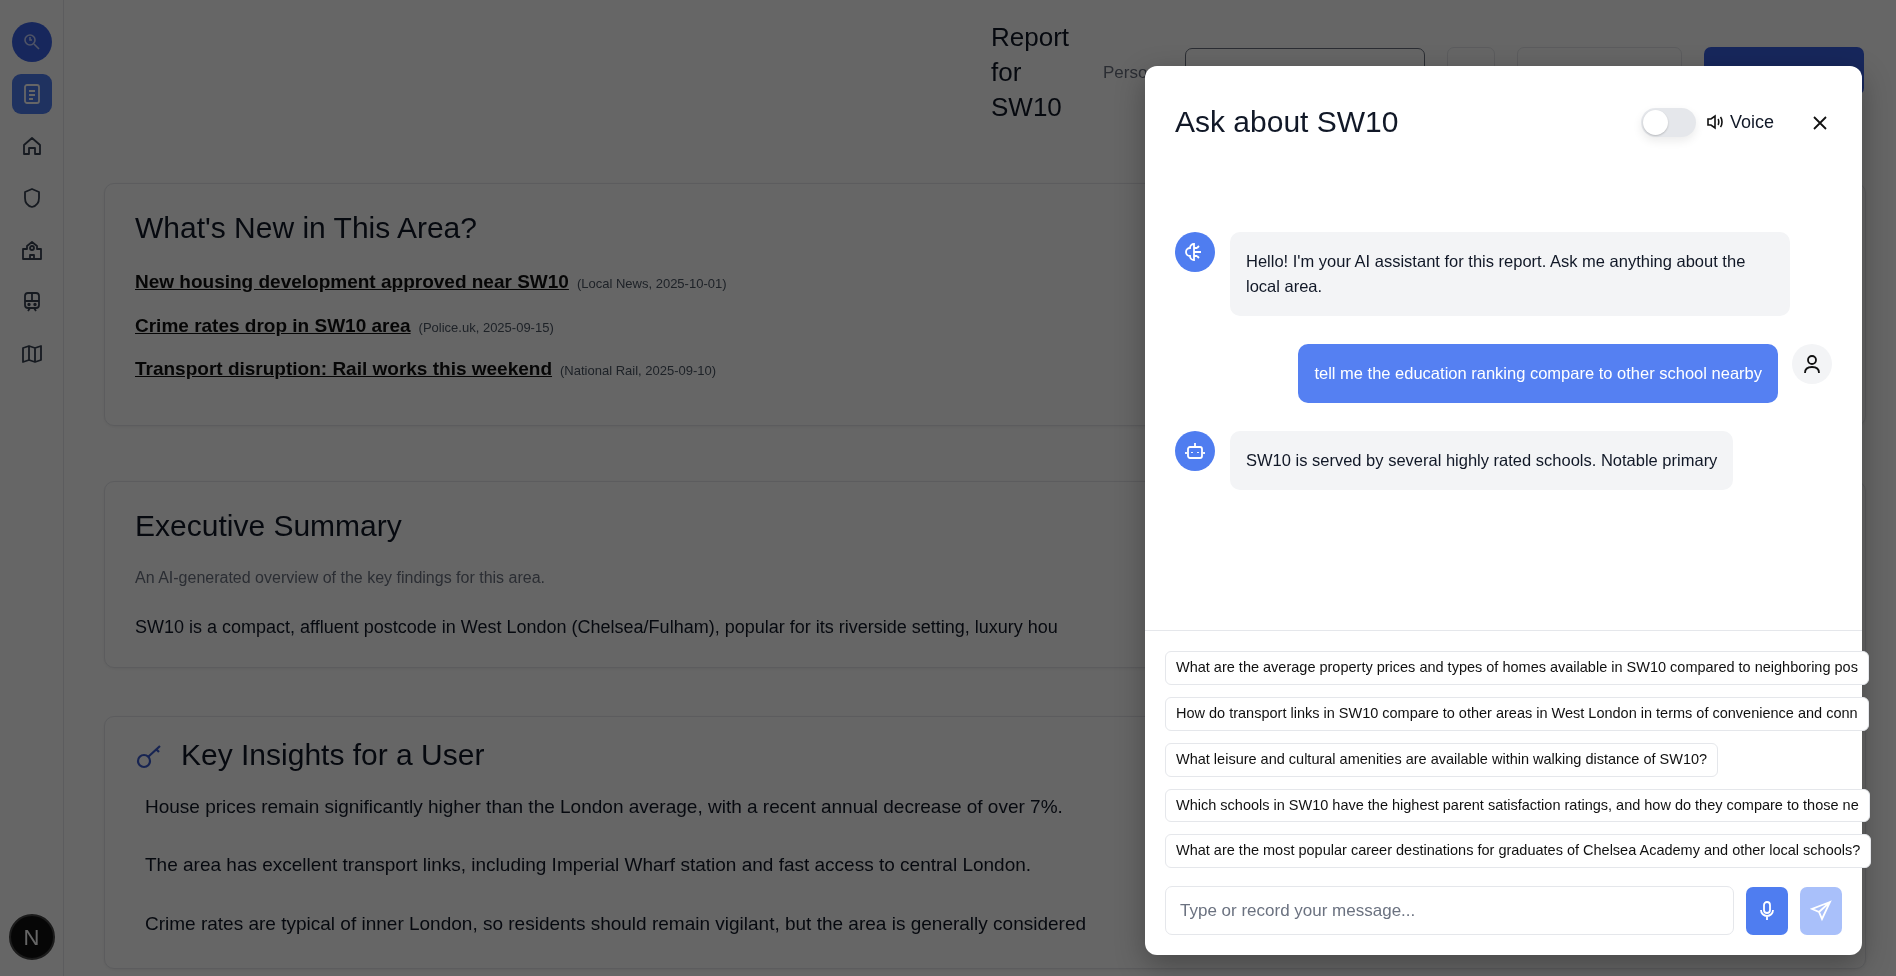 The width and height of the screenshot is (1896, 976). I want to click on section-heading: Executive Summary, so click(269, 525).